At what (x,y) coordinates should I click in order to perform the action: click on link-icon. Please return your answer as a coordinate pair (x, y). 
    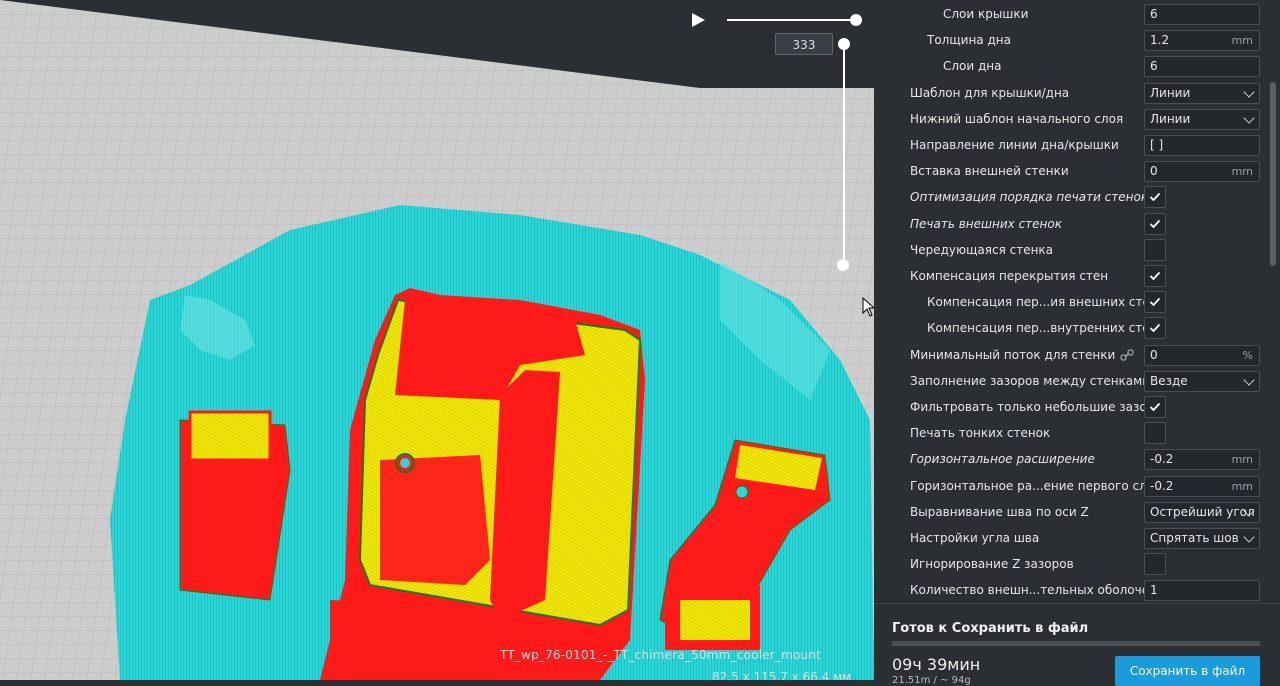
    Looking at the image, I should click on (1127, 355).